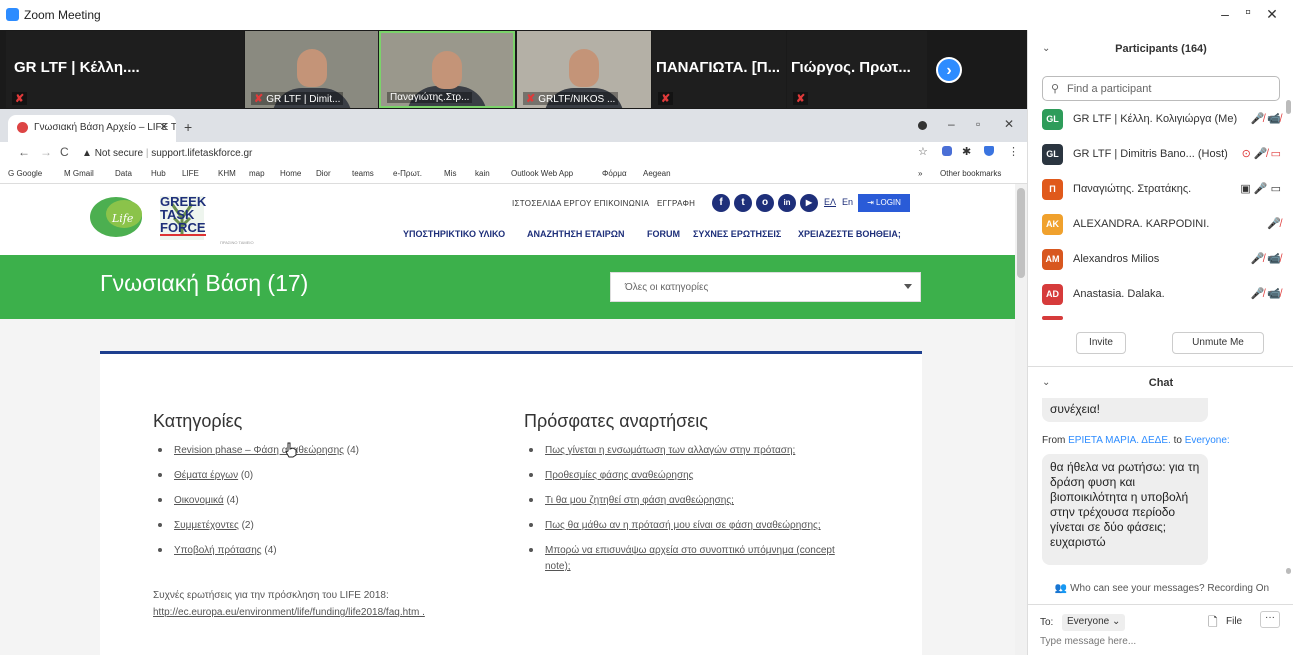 Image resolution: width=1293 pixels, height=655 pixels. Describe the element at coordinates (1164, 157) in the screenshot. I see `participant-row: GL GR LTF | Dimitris Bano... (Host) ⊙ 🎤̸ ▭` at that location.